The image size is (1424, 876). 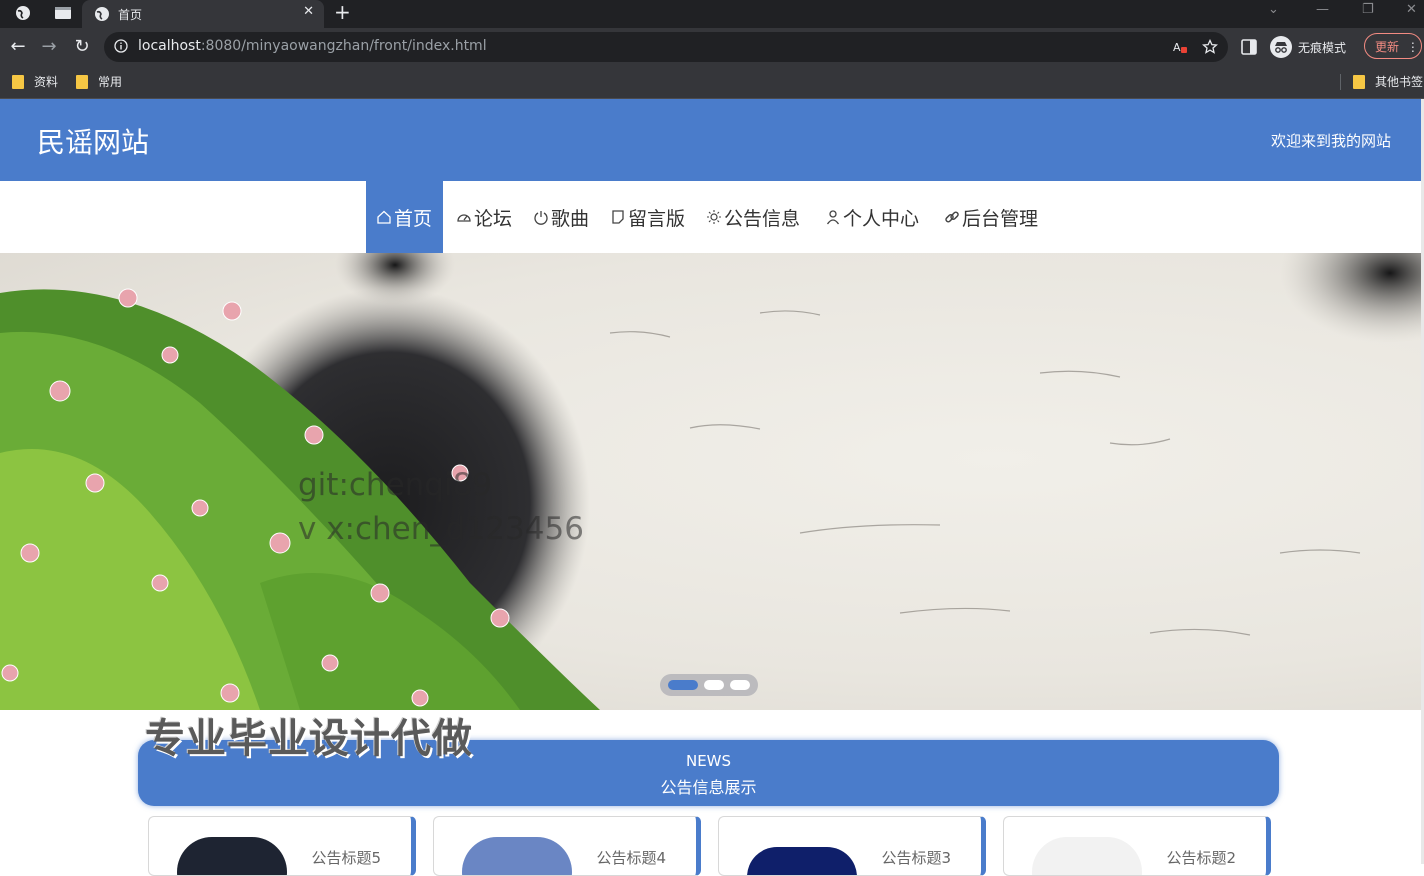 What do you see at coordinates (916, 858) in the screenshot?
I see `notice-title: 公告标题3` at bounding box center [916, 858].